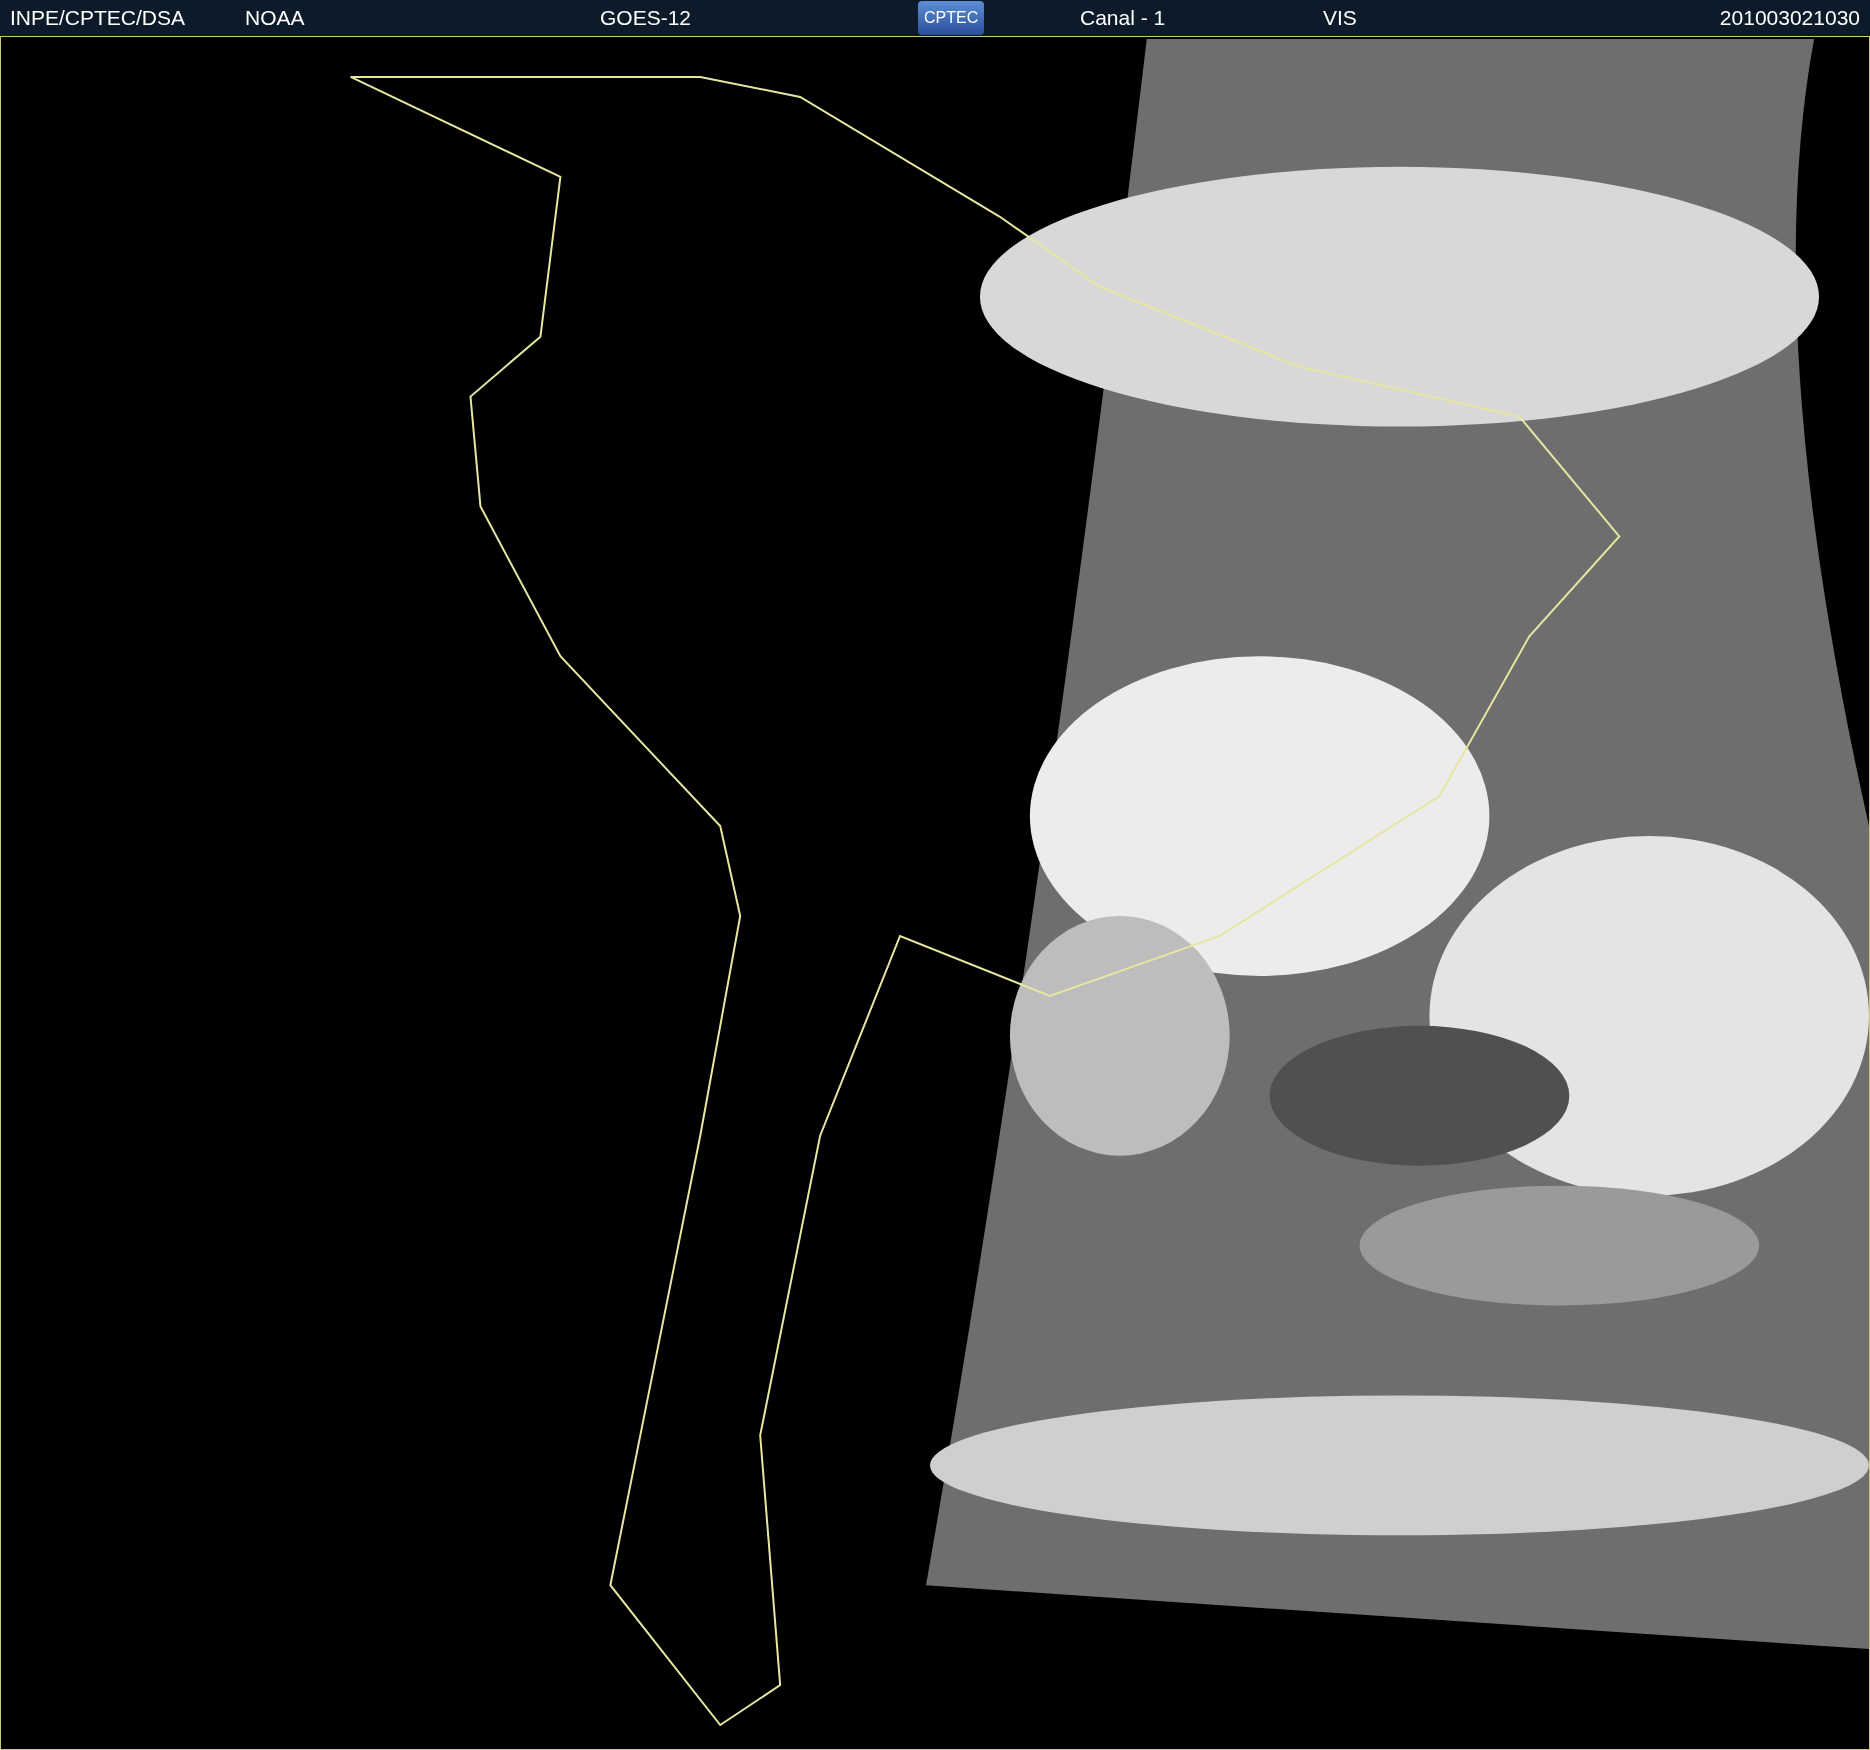 The image size is (1870, 1750). I want to click on header-label: GOES-12, so click(646, 18).